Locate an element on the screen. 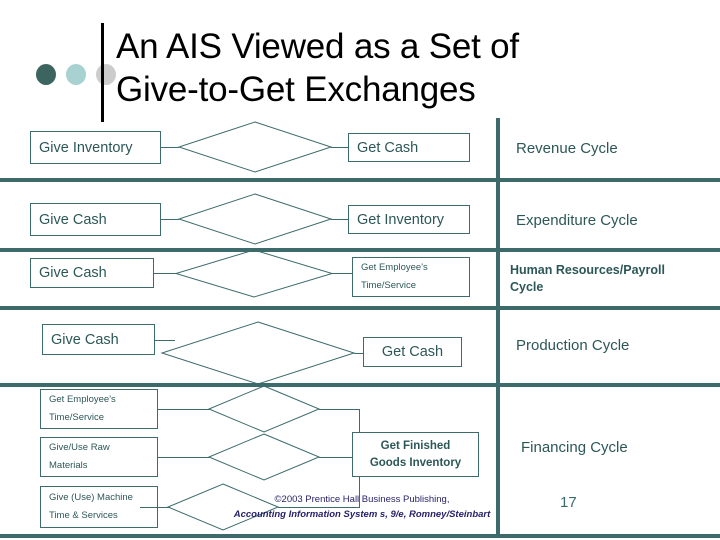 The height and width of the screenshot is (540, 720). get-box-row-5-line-1: Get Finished is located at coordinates (415, 445).